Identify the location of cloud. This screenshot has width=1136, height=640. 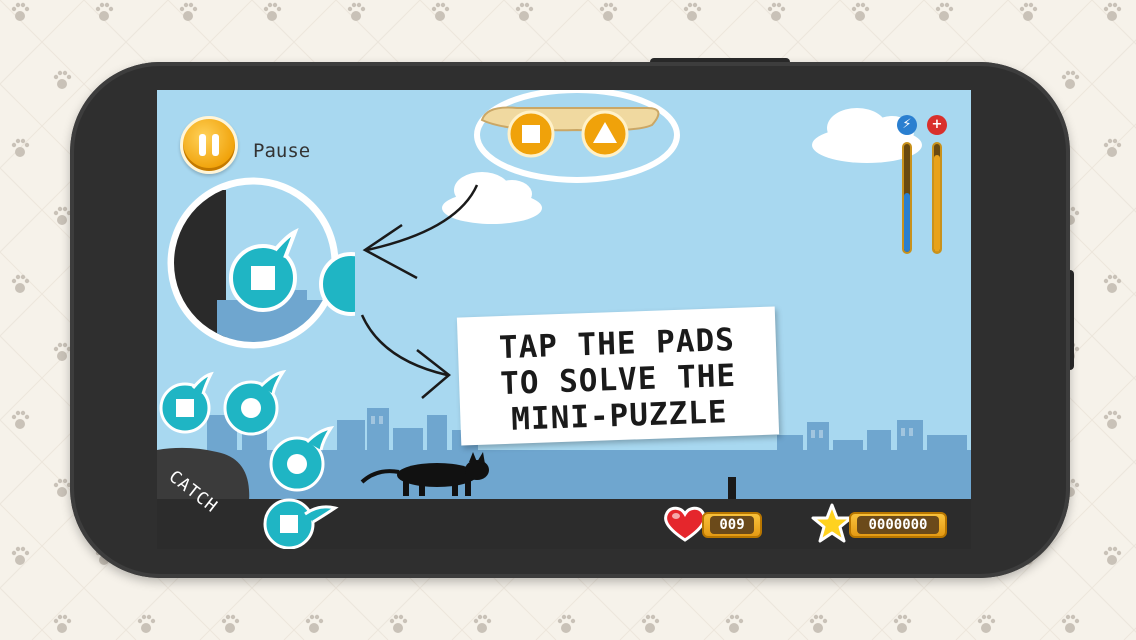
(492, 198).